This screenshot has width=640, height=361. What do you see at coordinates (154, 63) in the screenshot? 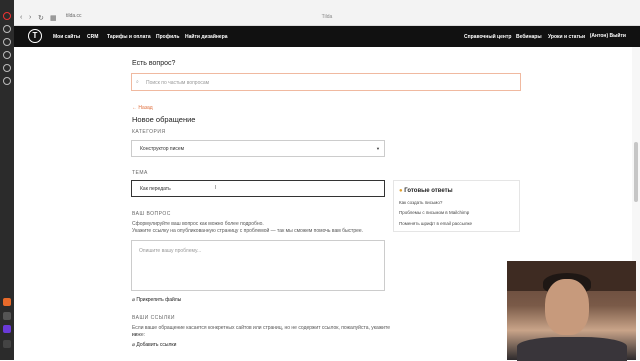
I see `search-heading: Есть вопрос?` at bounding box center [154, 63].